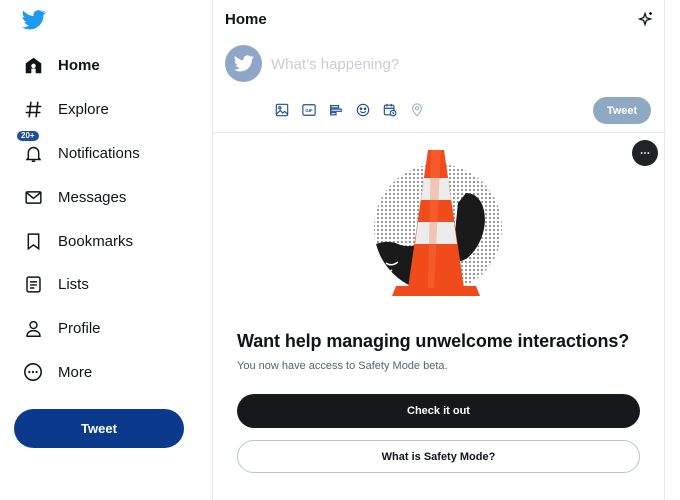 Image resolution: width=680 pixels, height=500 pixels. What do you see at coordinates (282, 110) in the screenshot?
I see `image-icon` at bounding box center [282, 110].